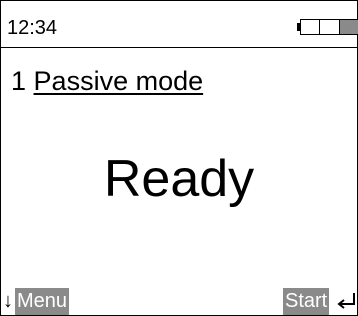 This screenshot has height=316, width=358. I want to click on mode-name: Passive mode, so click(118, 81).